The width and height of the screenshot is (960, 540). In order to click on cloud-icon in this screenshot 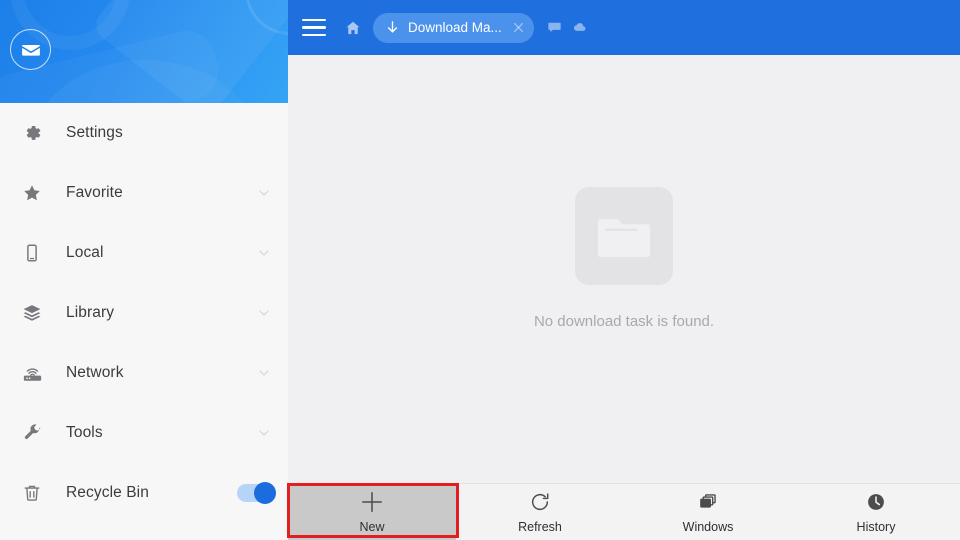, I will do `click(579, 28)`.